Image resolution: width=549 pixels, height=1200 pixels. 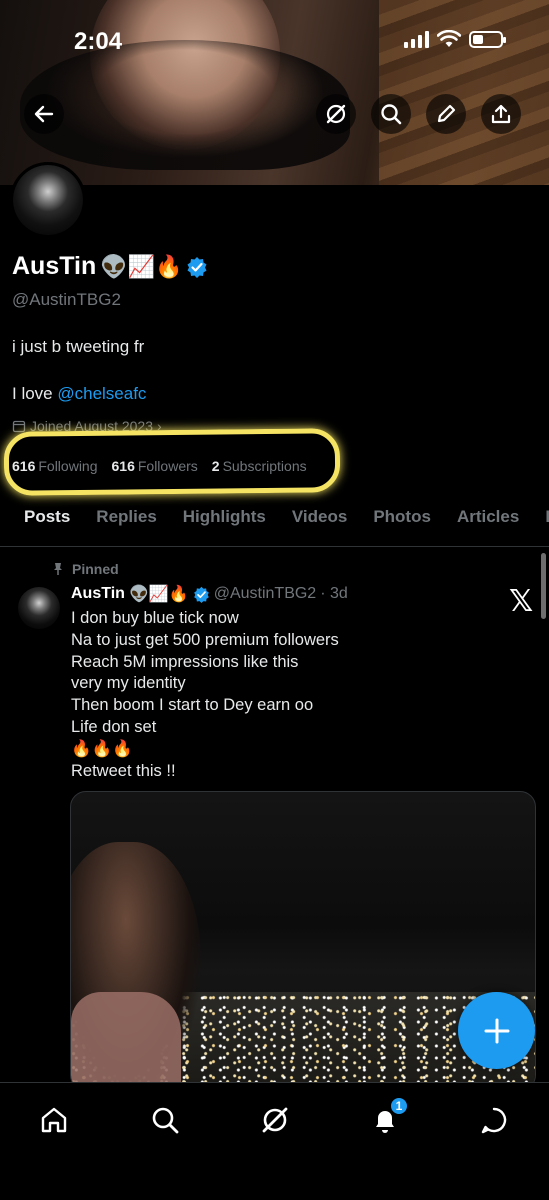 I want to click on profile-name-emojis: 👽📈🔥, so click(x=141, y=266).